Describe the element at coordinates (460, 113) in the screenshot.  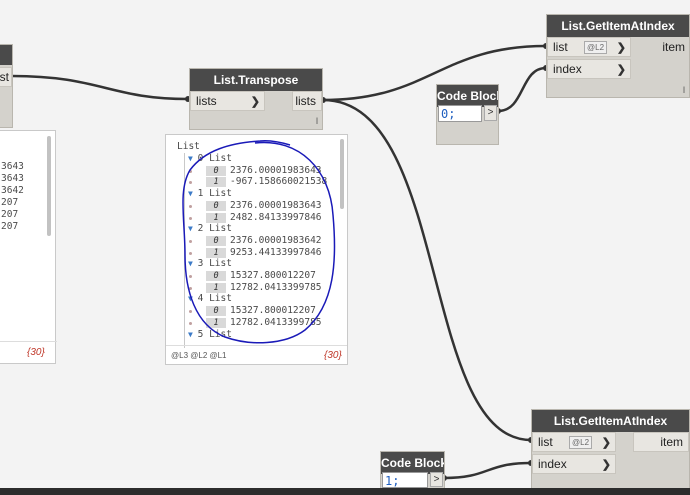
I see `code-input: 0;` at that location.